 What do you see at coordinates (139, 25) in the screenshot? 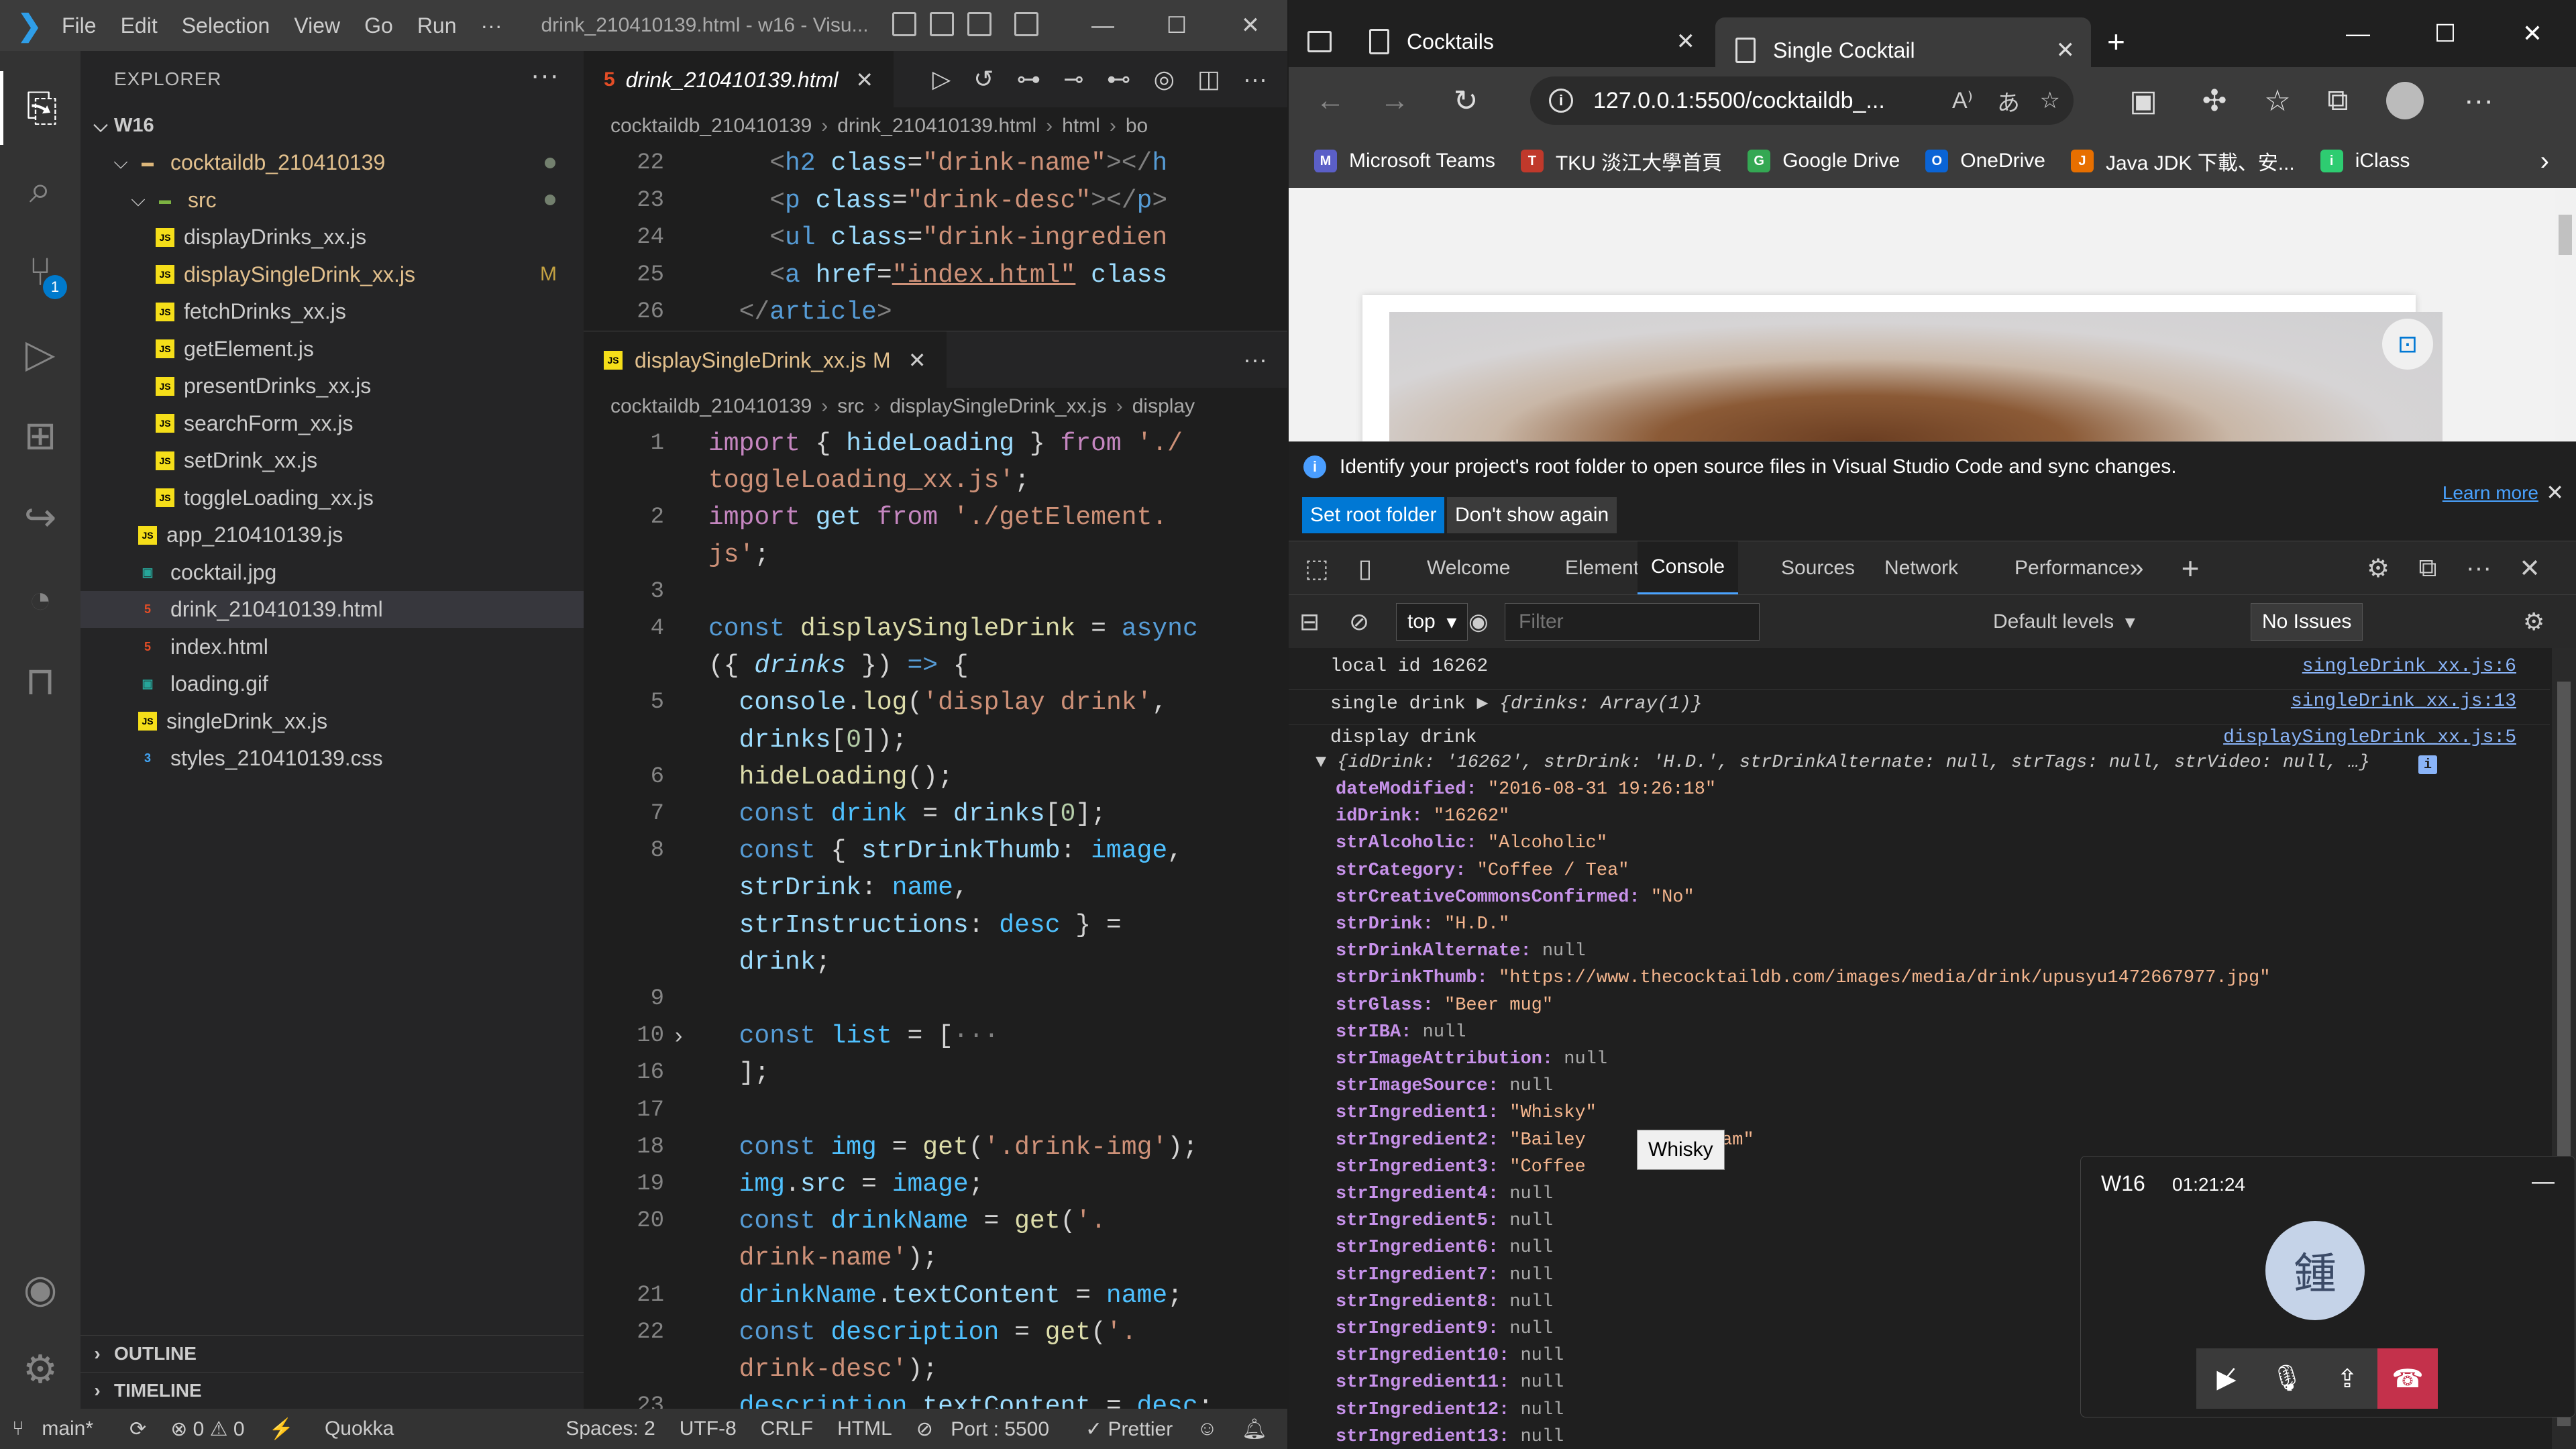
I see `menu-item: Edit` at bounding box center [139, 25].